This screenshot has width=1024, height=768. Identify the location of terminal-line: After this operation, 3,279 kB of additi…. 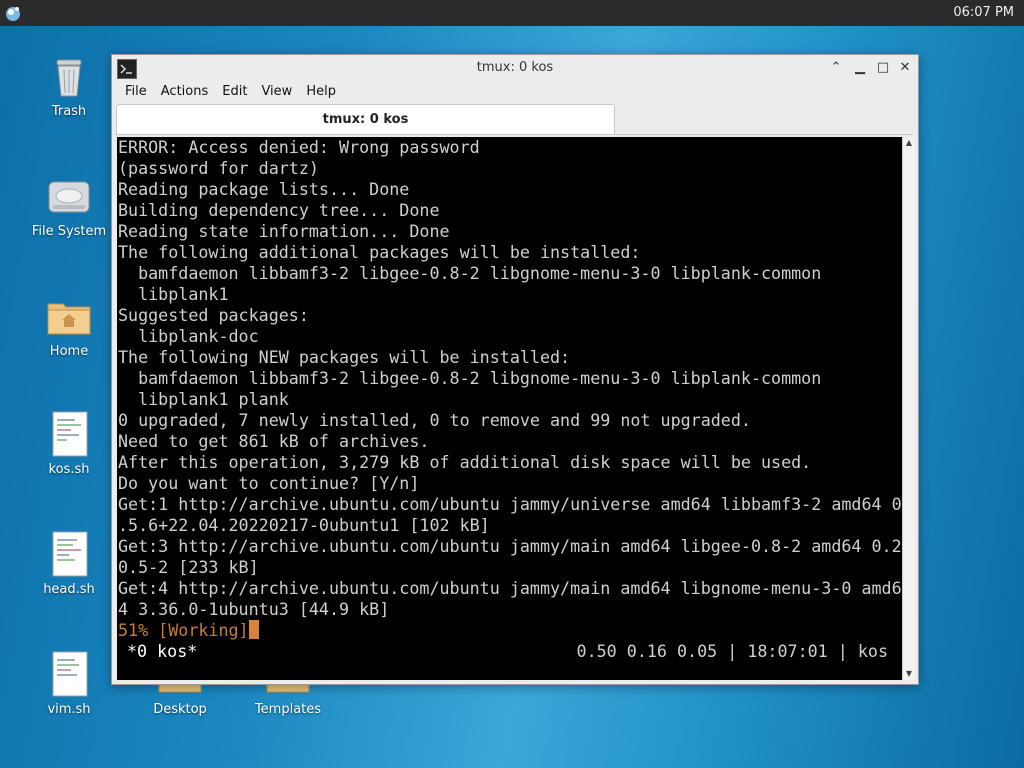
(465, 462).